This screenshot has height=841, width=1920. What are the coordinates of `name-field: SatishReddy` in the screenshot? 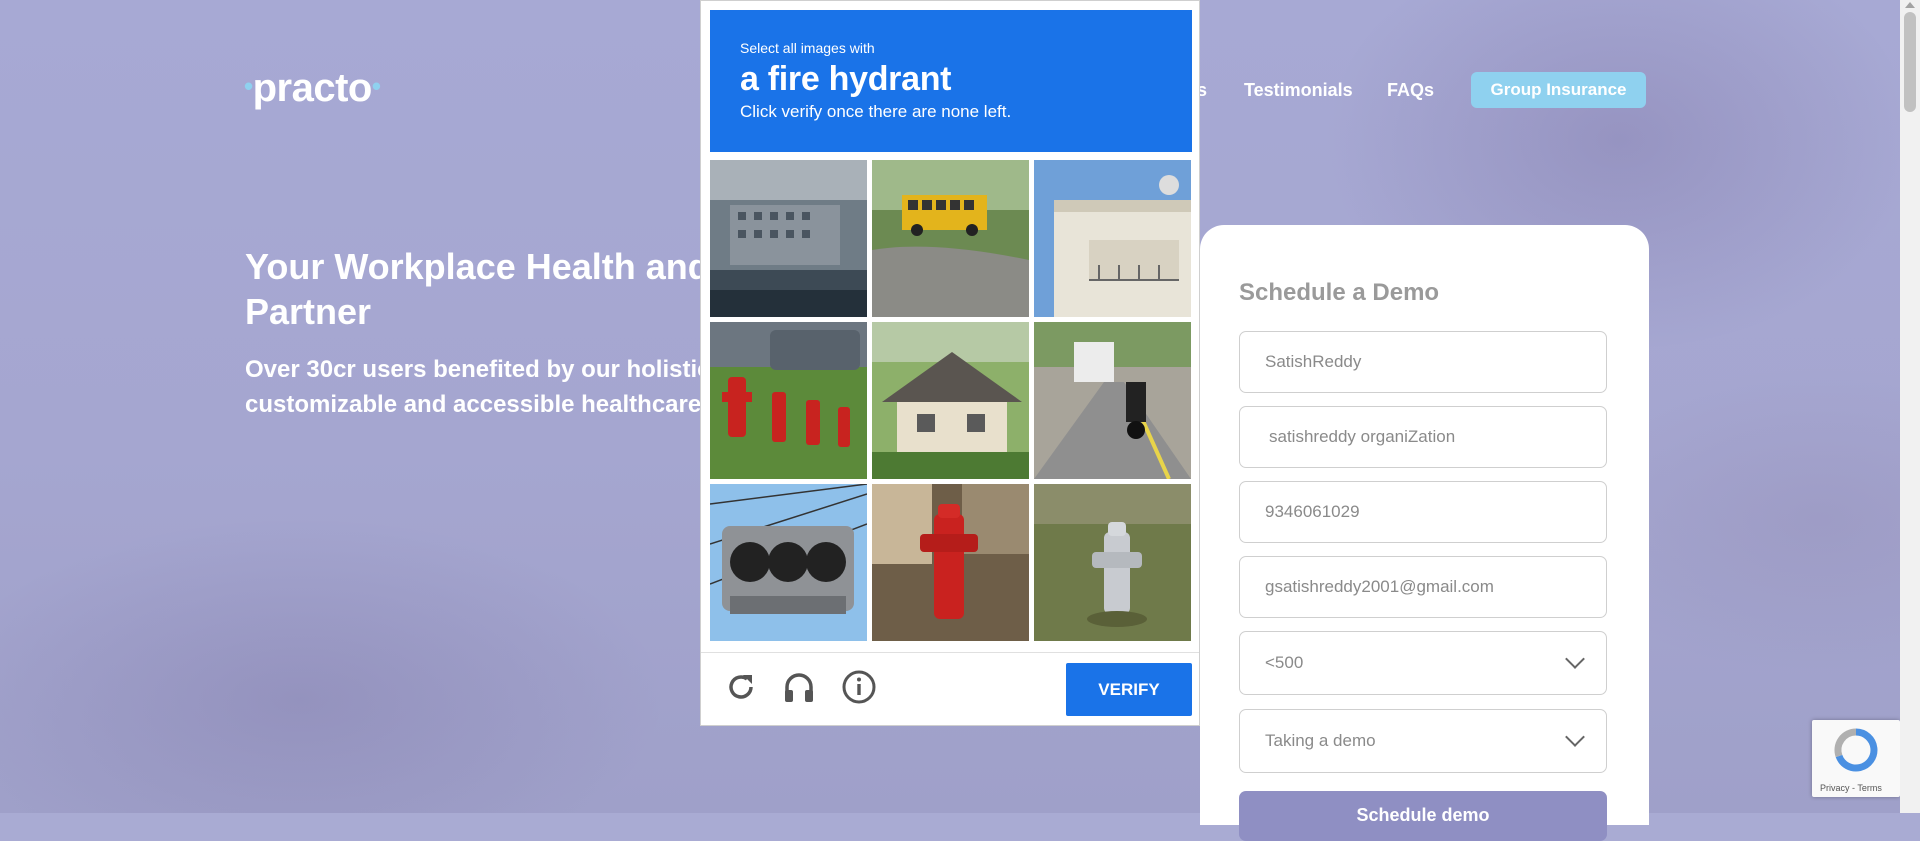 It's located at (1423, 362).